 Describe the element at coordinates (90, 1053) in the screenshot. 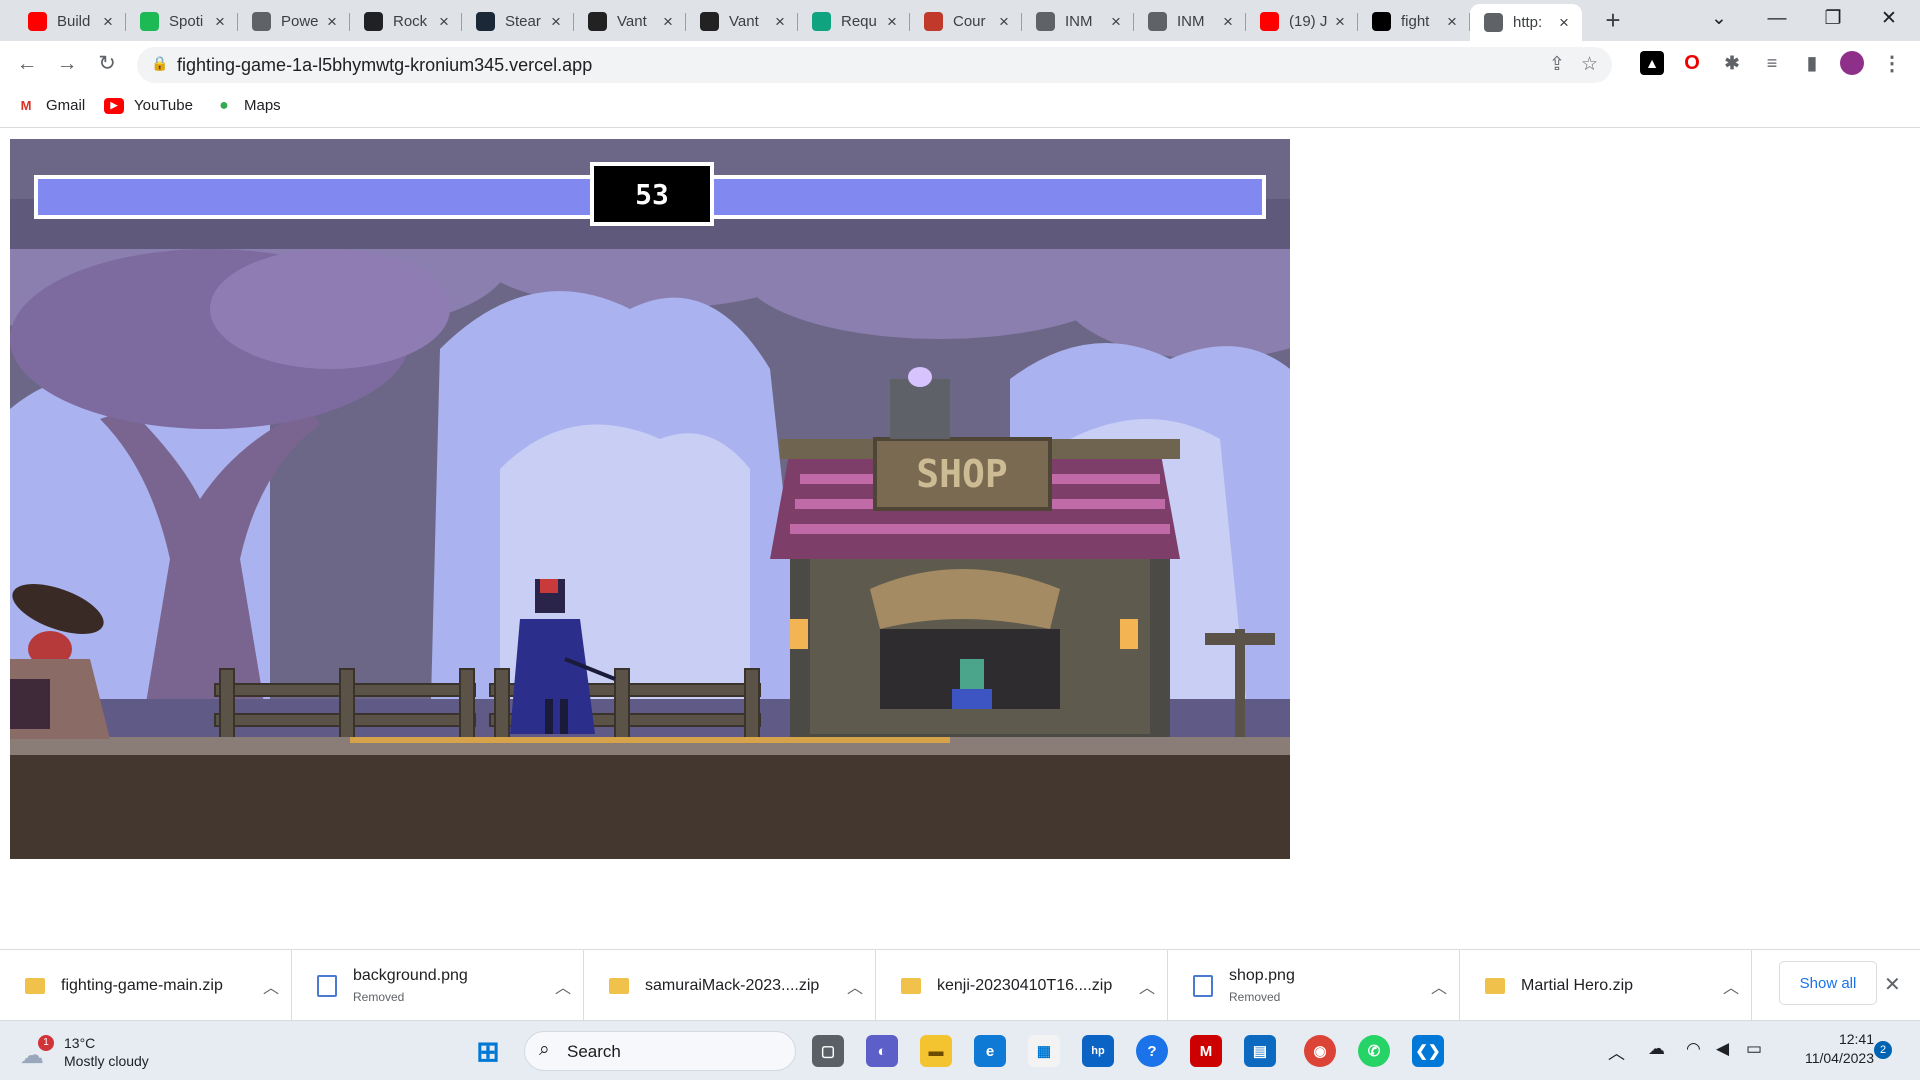

I see `weather-widget: ☁ 1 13°C Mostly cloudy` at that location.